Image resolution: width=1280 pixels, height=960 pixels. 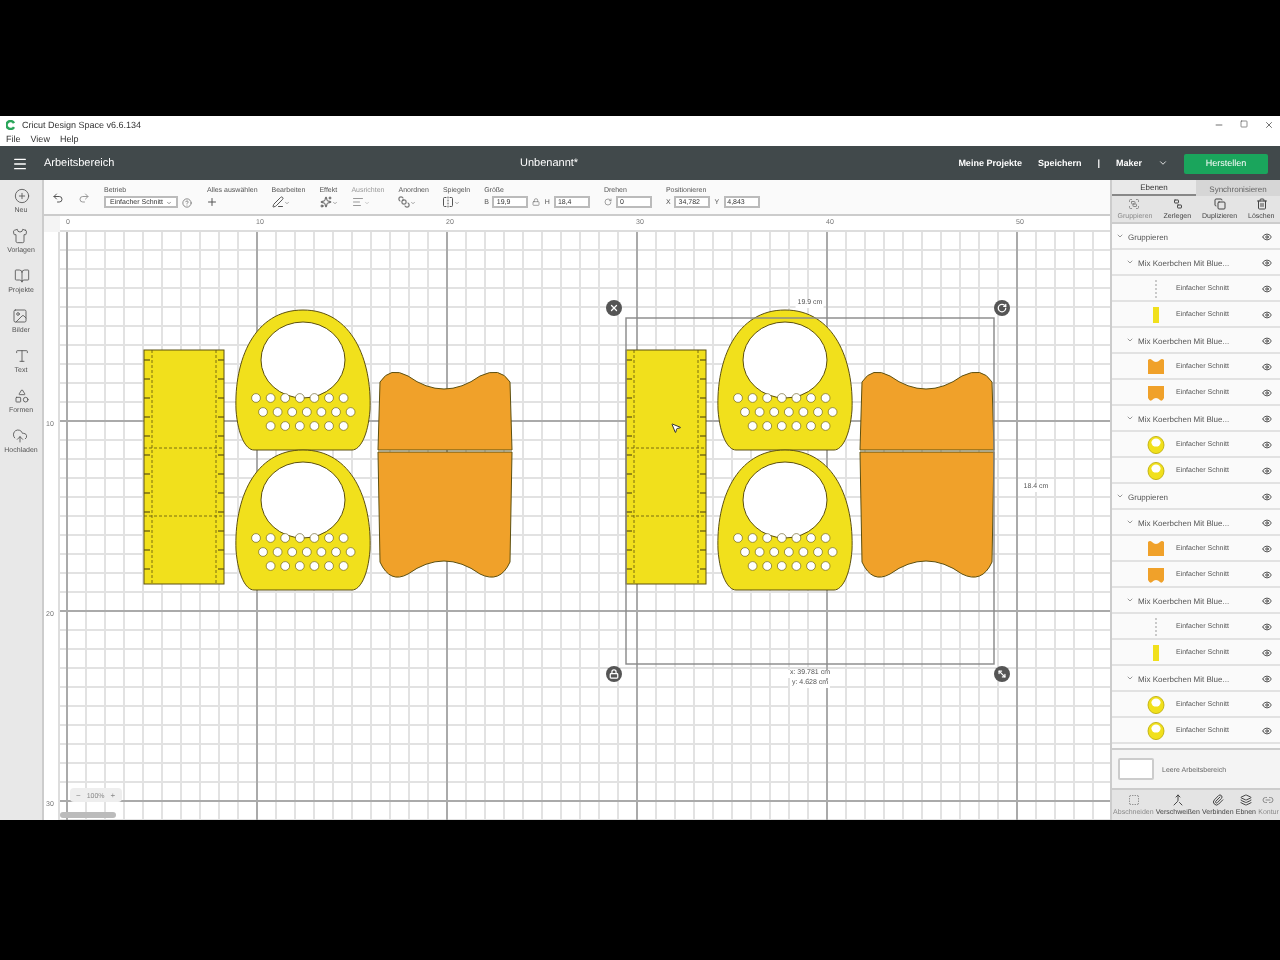 I want to click on redo-icon, so click(x=84, y=197).